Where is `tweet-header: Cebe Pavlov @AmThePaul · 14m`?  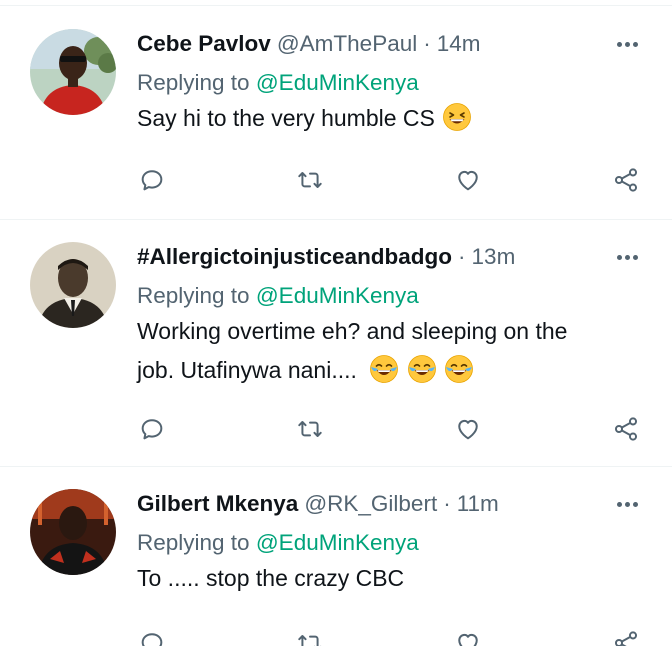
tweet-header: Cebe Pavlov @AmThePaul · 14m is located at coordinates (389, 44).